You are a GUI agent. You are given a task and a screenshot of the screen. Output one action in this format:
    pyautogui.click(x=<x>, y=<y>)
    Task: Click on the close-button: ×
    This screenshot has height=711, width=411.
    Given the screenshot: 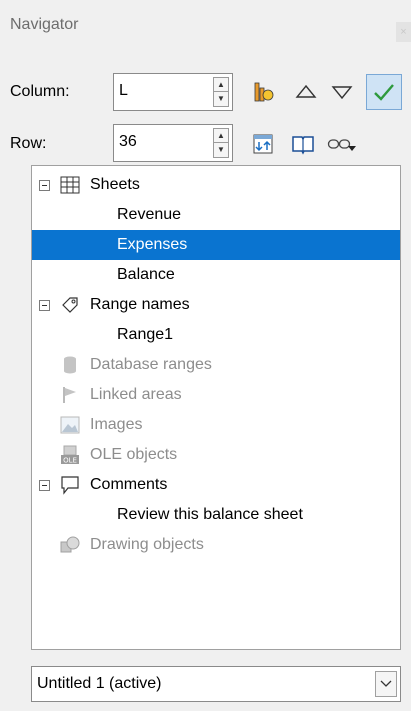 What is the action you would take?
    pyautogui.click(x=403, y=32)
    